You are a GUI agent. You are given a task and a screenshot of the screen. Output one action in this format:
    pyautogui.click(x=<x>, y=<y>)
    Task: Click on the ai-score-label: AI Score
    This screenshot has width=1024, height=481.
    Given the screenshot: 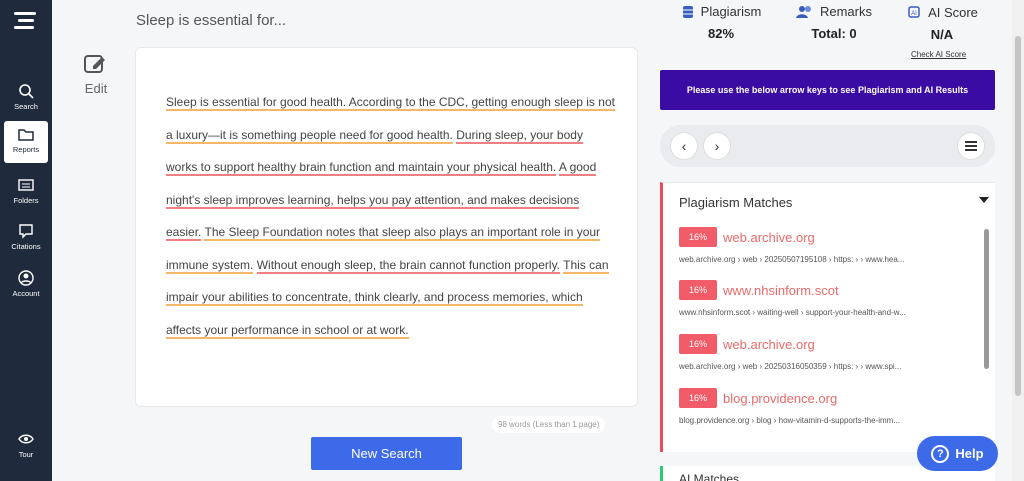 What is the action you would take?
    pyautogui.click(x=953, y=12)
    